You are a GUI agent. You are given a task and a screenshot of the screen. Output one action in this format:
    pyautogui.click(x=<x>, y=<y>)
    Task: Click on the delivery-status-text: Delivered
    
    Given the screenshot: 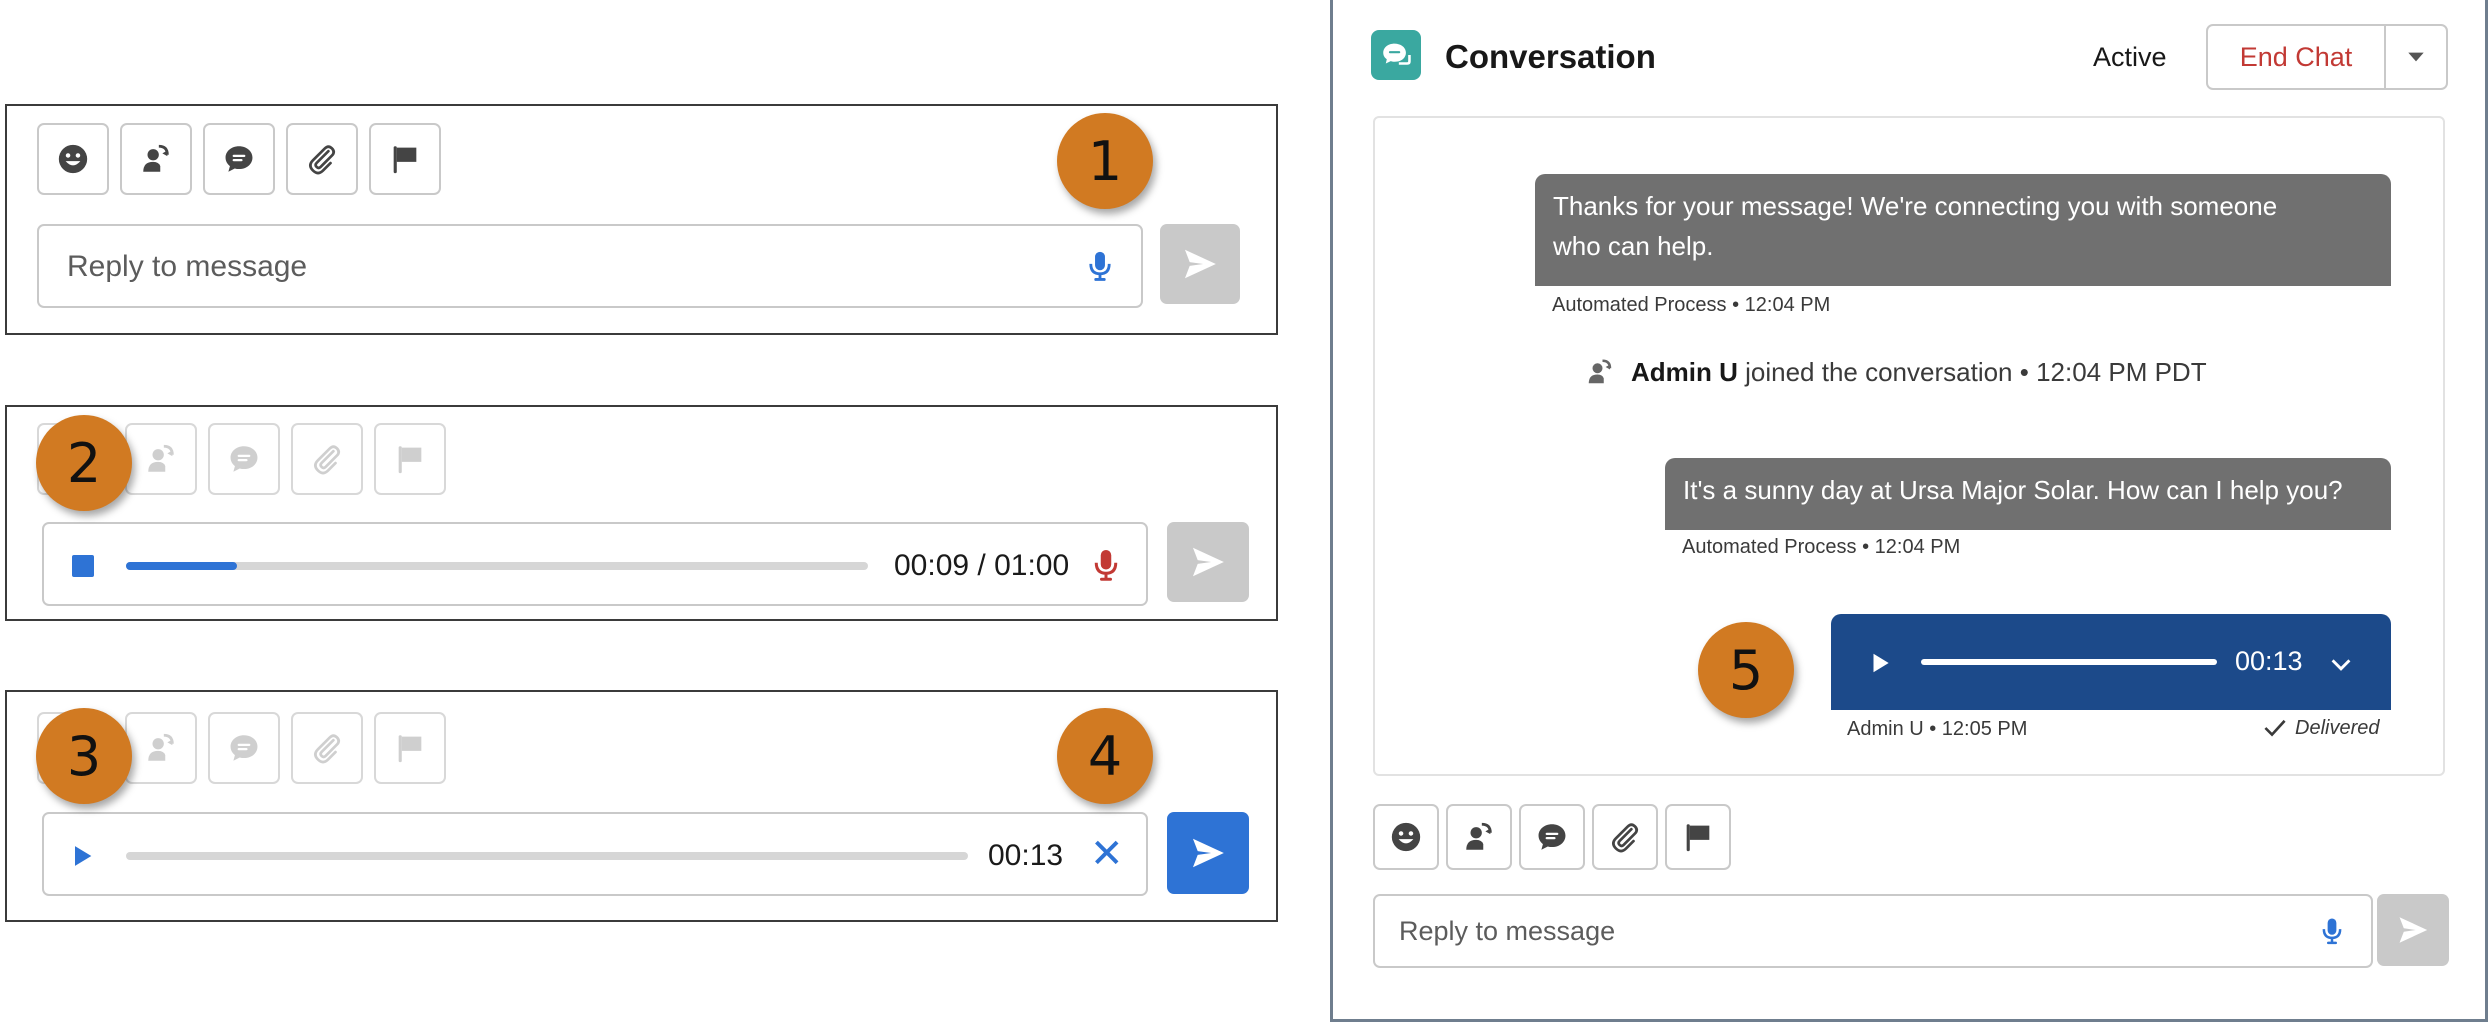 What is the action you would take?
    pyautogui.click(x=2337, y=727)
    